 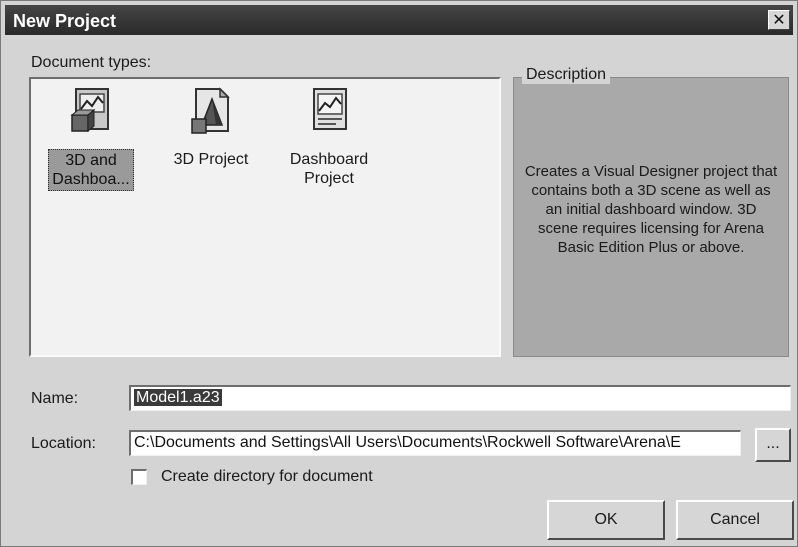 I want to click on title-bar: New Project ✕, so click(x=399, y=20).